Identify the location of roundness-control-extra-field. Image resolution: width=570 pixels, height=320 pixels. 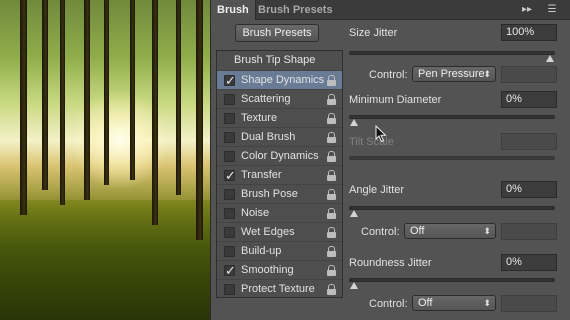
(529, 303).